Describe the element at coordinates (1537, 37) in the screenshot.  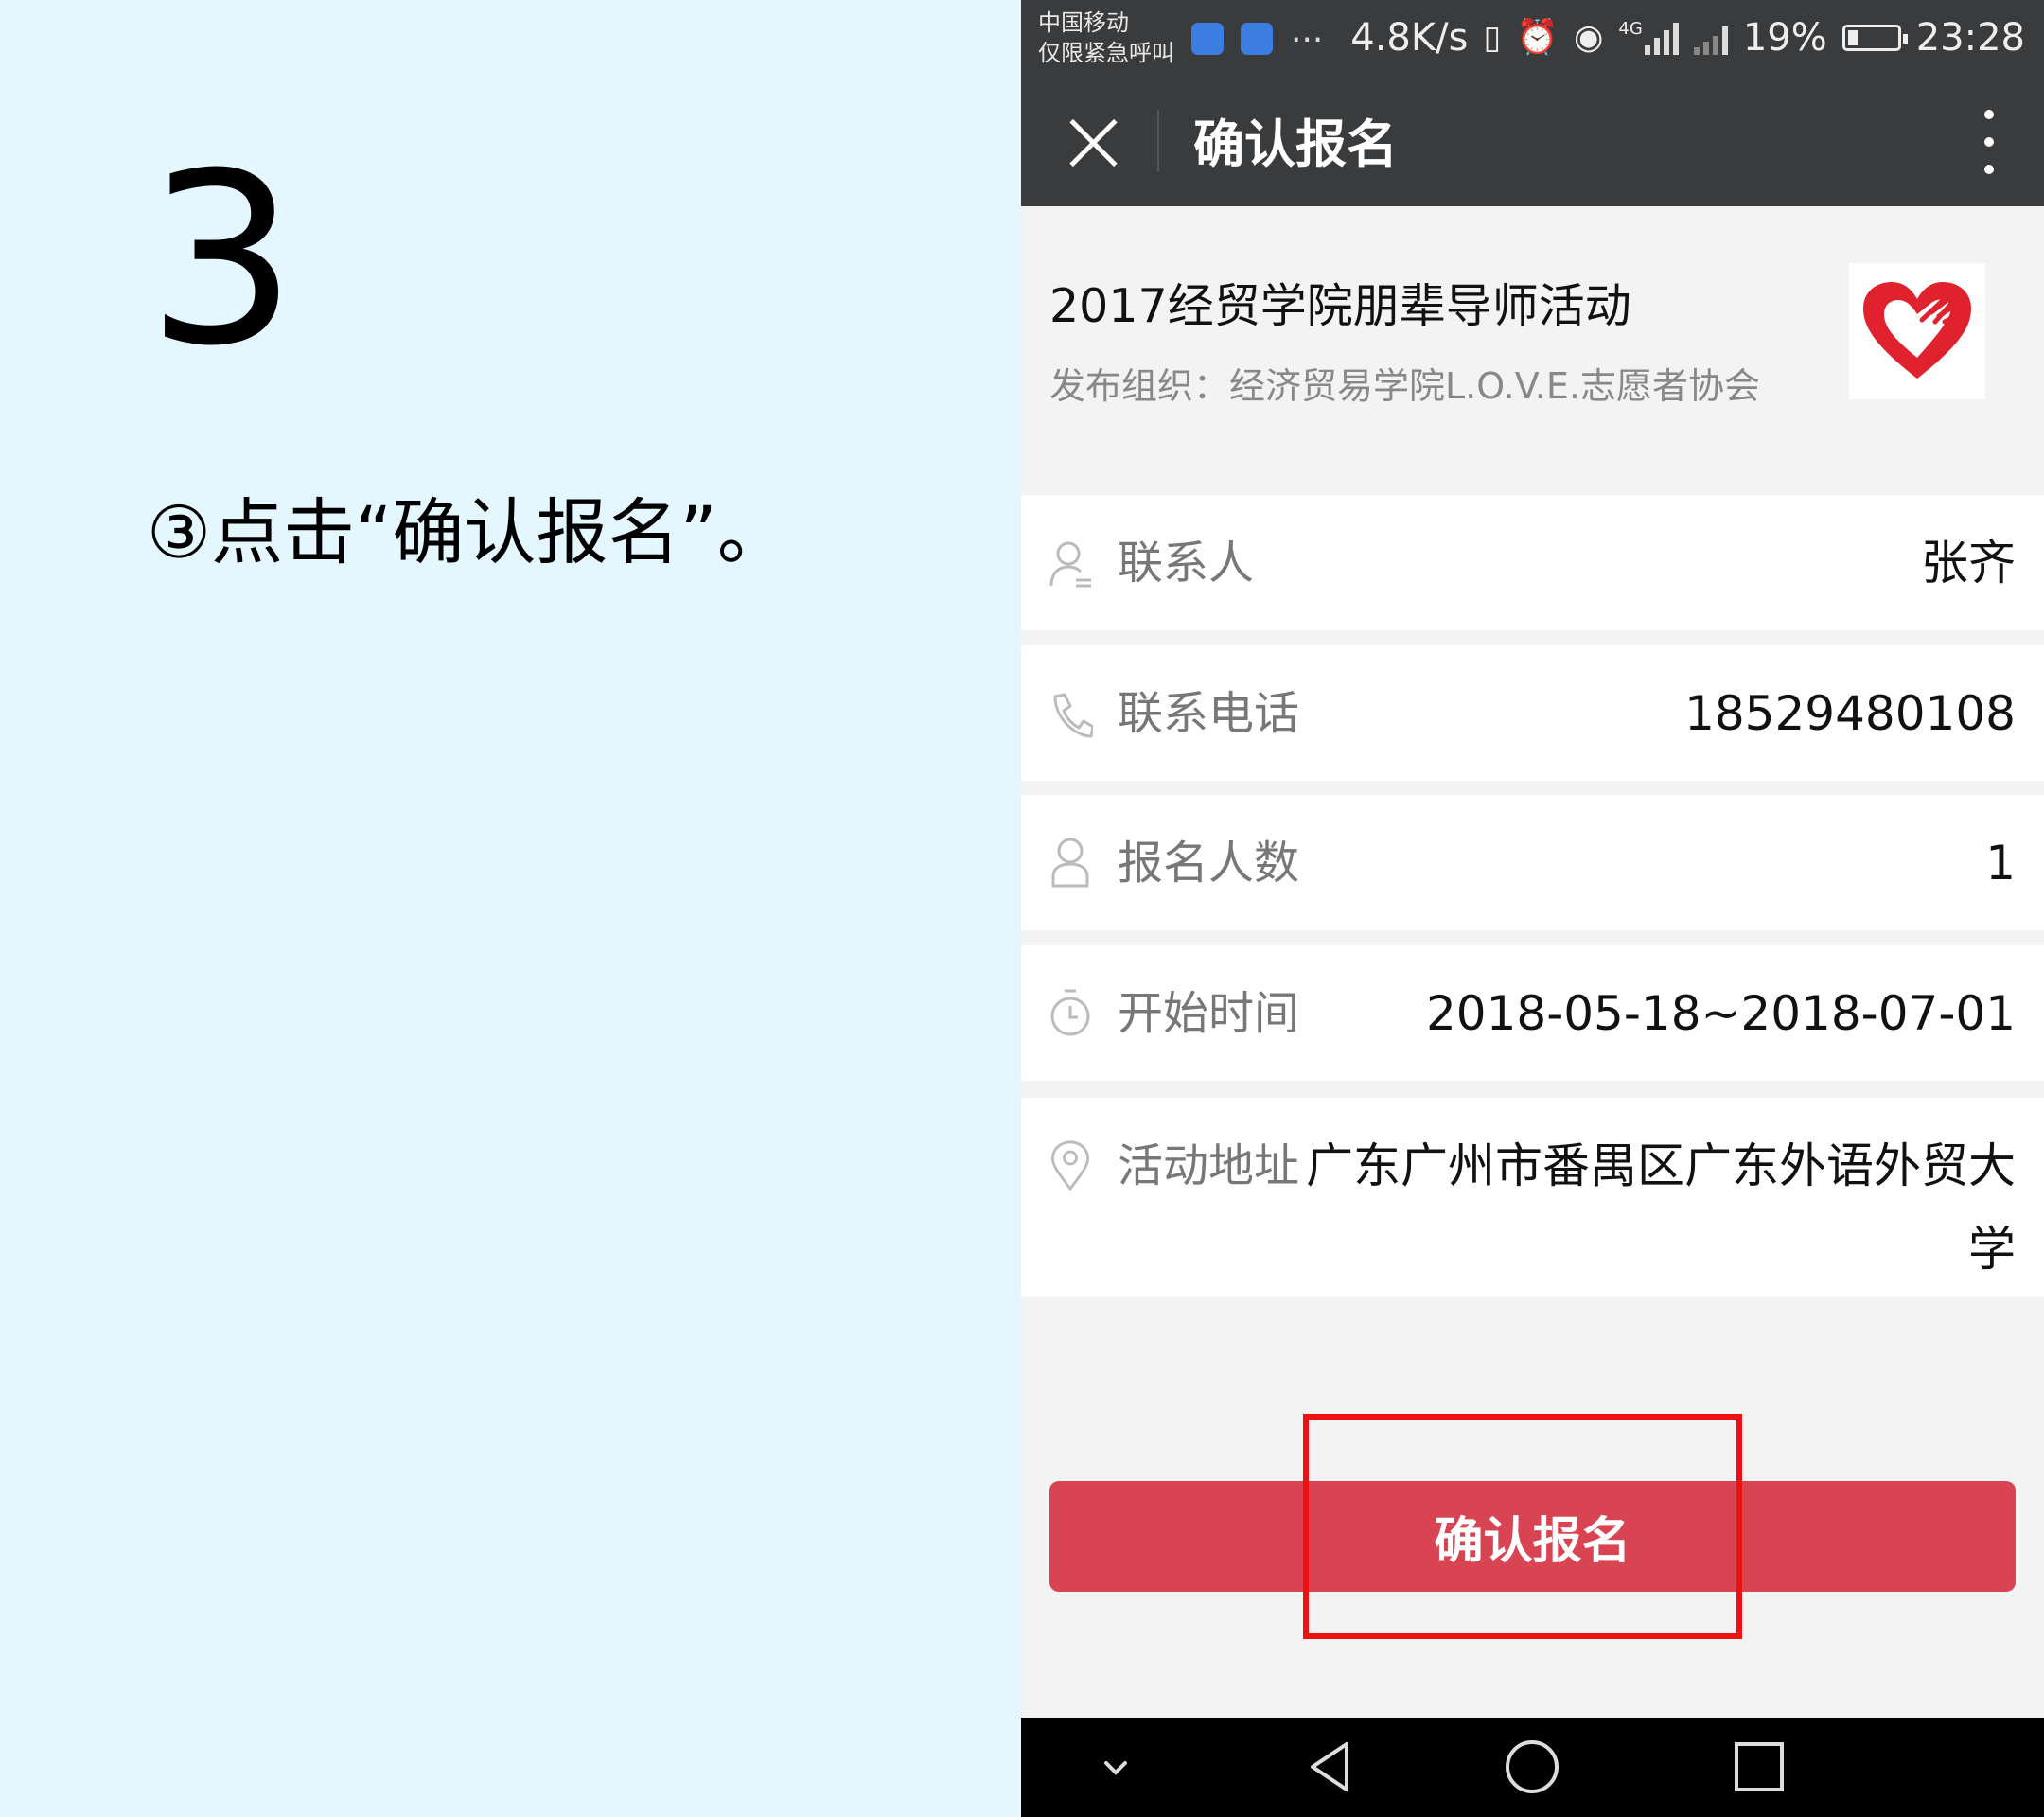
I see `alarm-icon: ⏰` at that location.